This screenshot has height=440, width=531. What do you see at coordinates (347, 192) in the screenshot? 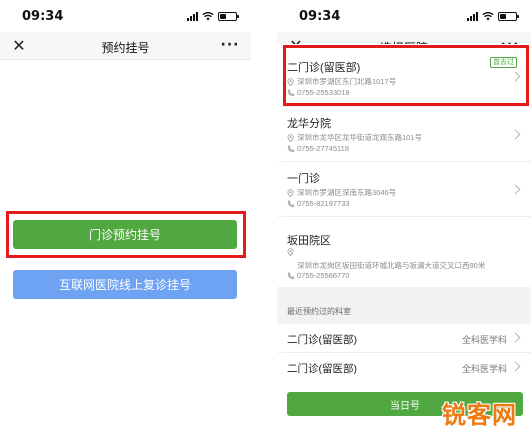
I see `address-text: 深圳市罗湖区深南东路3046号` at bounding box center [347, 192].